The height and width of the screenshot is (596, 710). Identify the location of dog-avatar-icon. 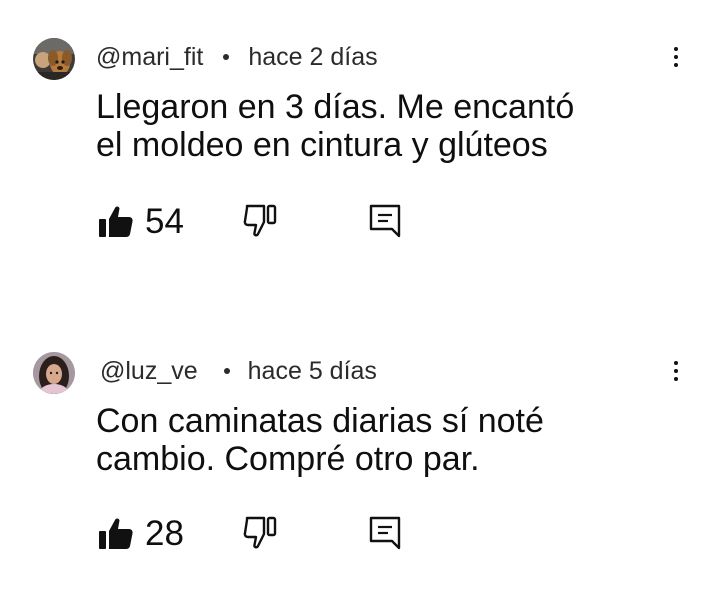
(54, 59).